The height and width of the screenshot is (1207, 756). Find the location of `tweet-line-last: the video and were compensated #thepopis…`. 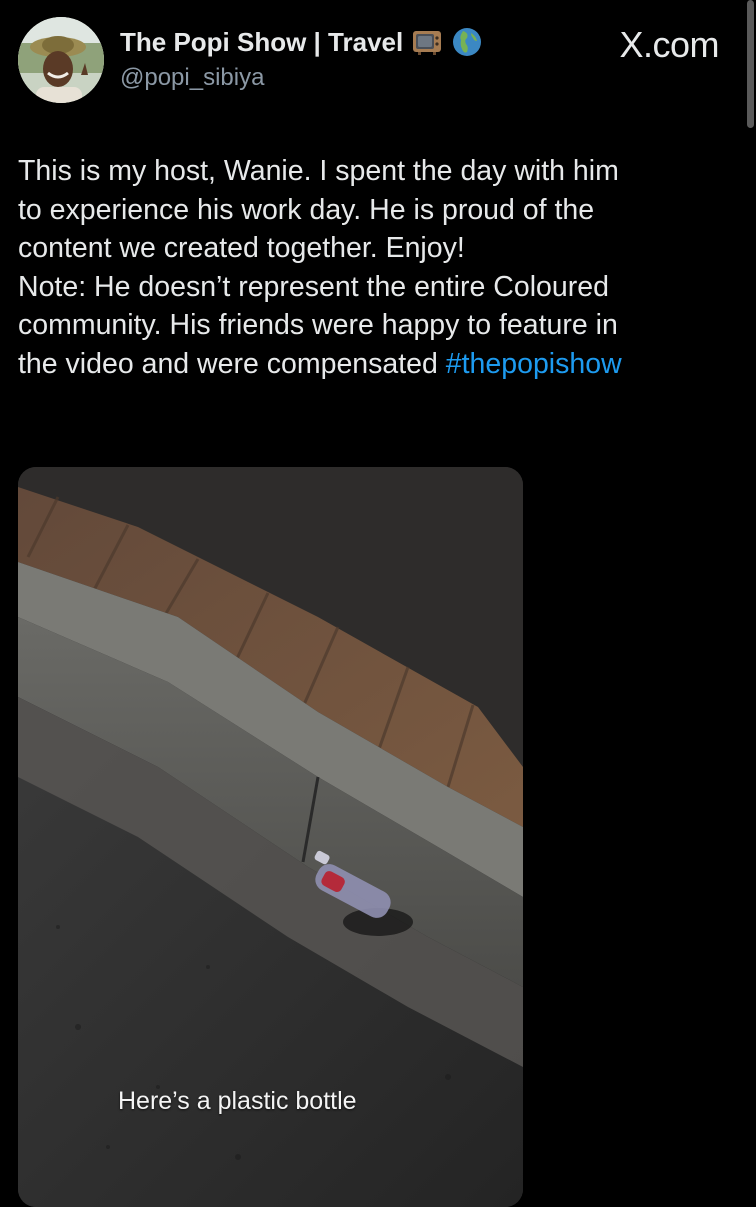

tweet-line-last: the video and were compensated #thepopis… is located at coordinates (380, 364).